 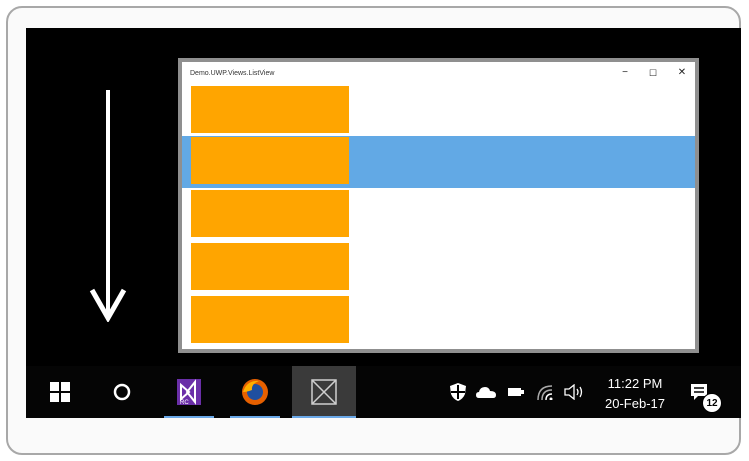 What do you see at coordinates (635, 394) in the screenshot?
I see `system-clock: 11:22 PM 20-Feb-17` at bounding box center [635, 394].